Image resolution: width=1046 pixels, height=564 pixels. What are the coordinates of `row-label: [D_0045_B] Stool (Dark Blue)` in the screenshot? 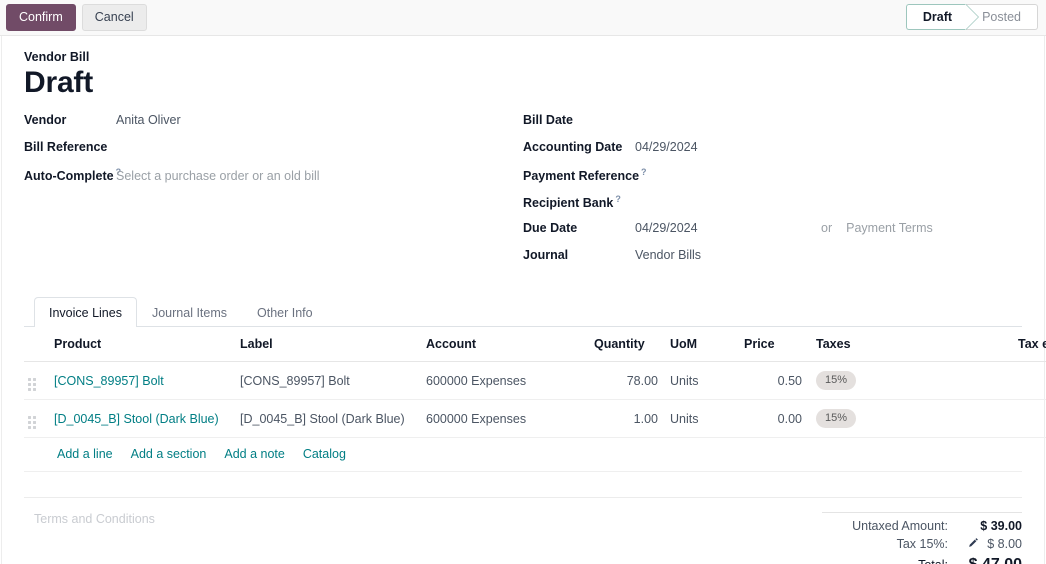 It's located at (329, 418).